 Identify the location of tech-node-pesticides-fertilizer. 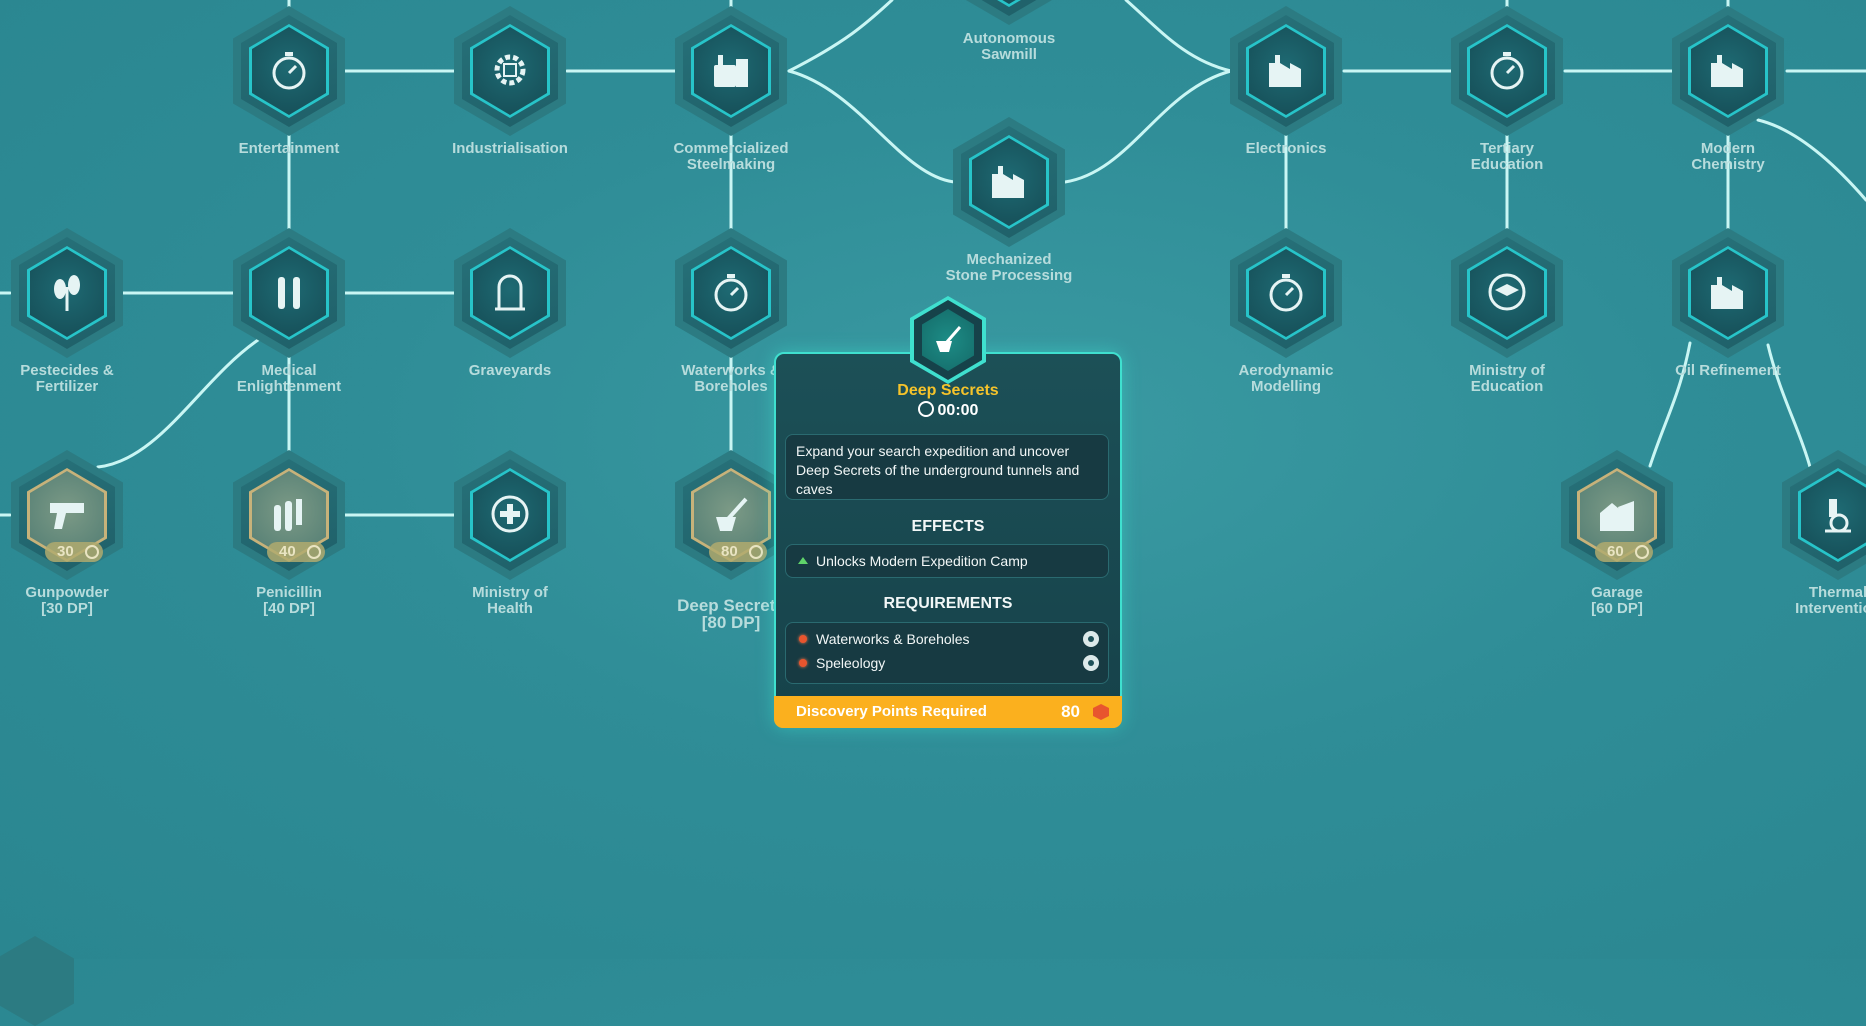
(67, 293).